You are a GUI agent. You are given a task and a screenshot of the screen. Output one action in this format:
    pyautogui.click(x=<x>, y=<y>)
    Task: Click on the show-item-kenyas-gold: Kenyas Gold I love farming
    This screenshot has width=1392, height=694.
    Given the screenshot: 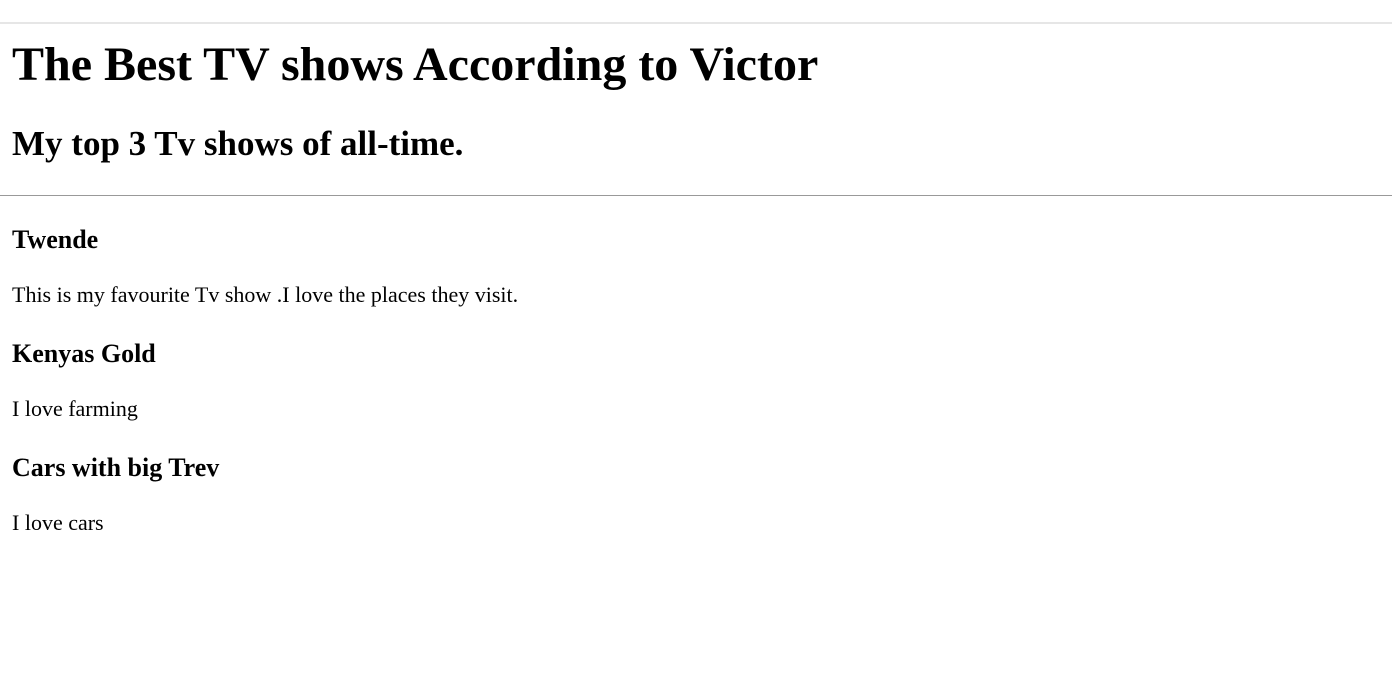 What is the action you would take?
    pyautogui.click(x=696, y=380)
    